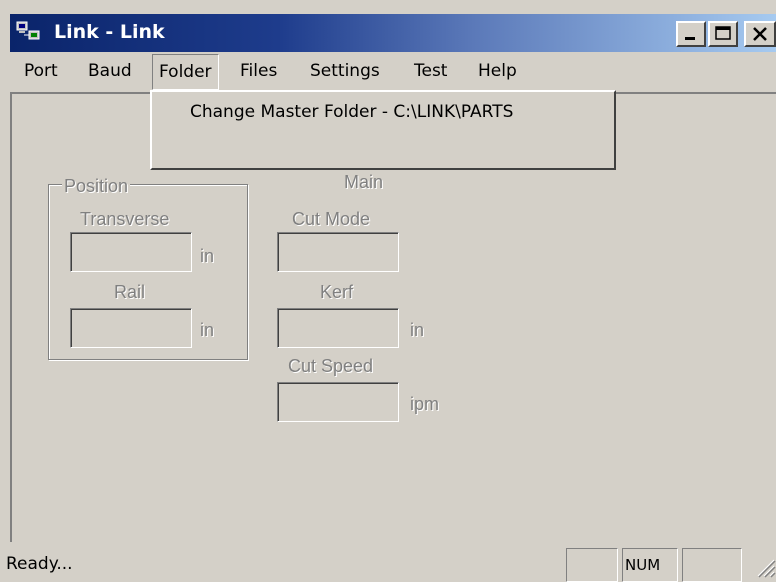 Image resolution: width=776 pixels, height=582 pixels. What do you see at coordinates (185, 72) in the screenshot?
I see `menu-folder: Folder` at bounding box center [185, 72].